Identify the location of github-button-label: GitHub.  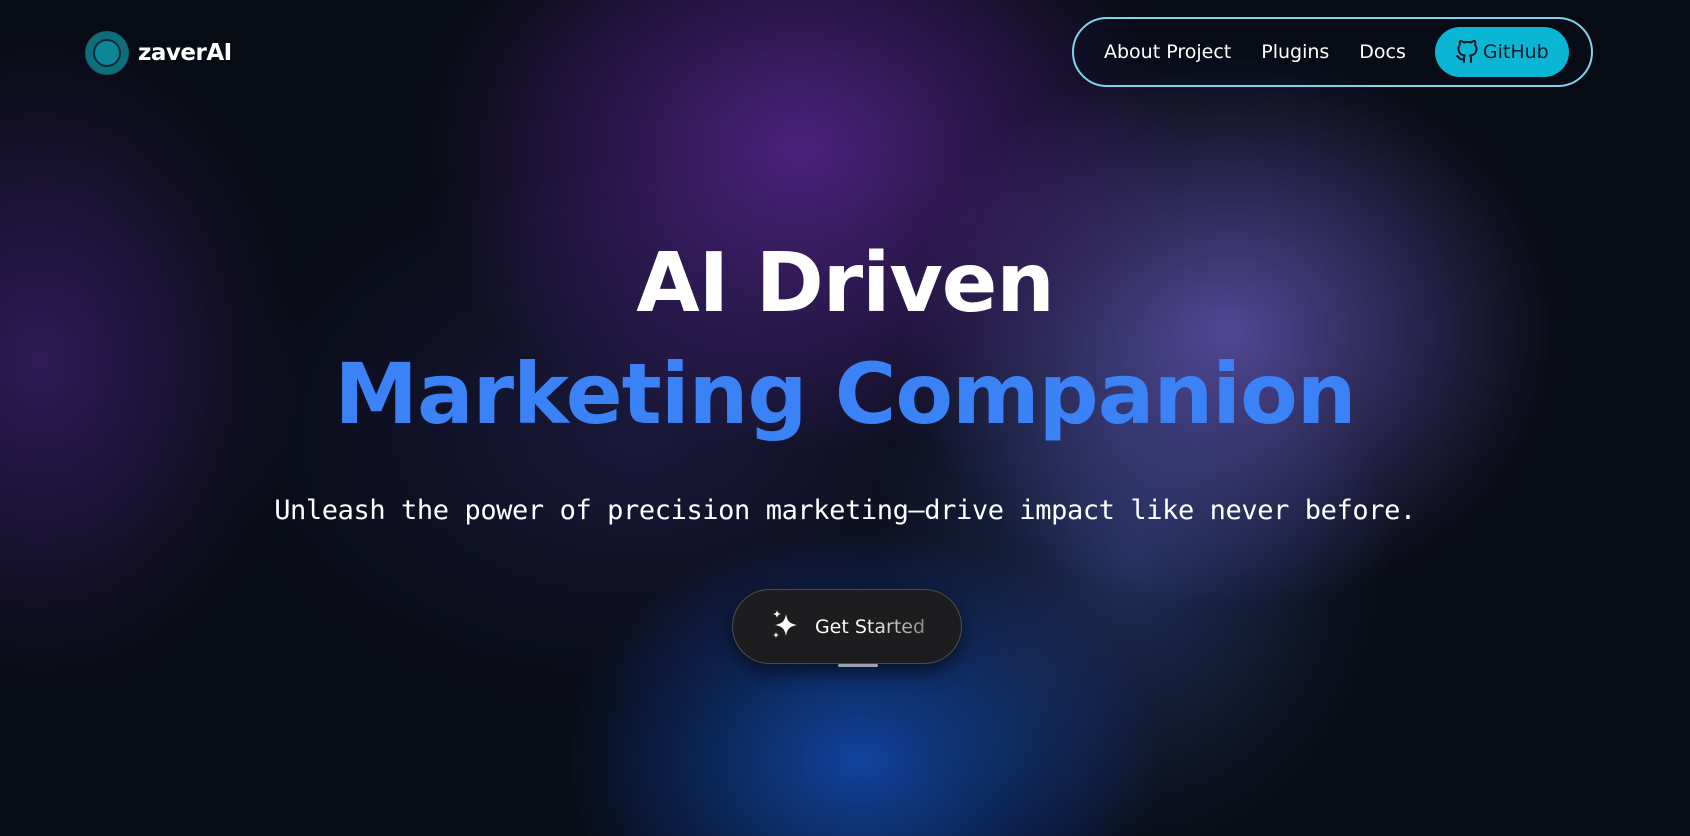
(1515, 52).